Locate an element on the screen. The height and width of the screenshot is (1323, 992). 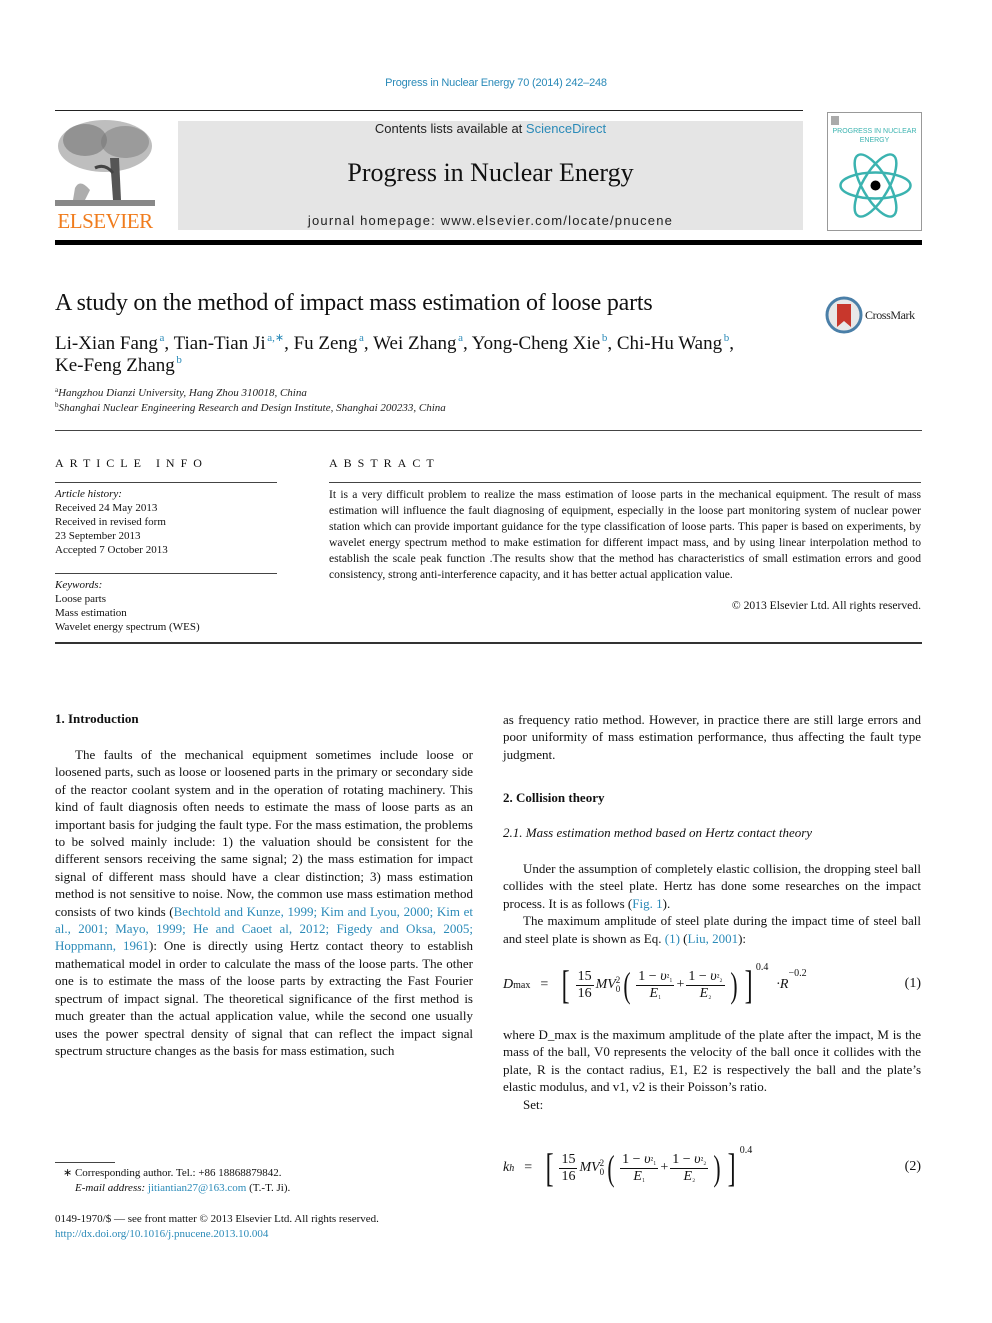
crossmark-button: CrossMark is located at coordinates (875, 316).